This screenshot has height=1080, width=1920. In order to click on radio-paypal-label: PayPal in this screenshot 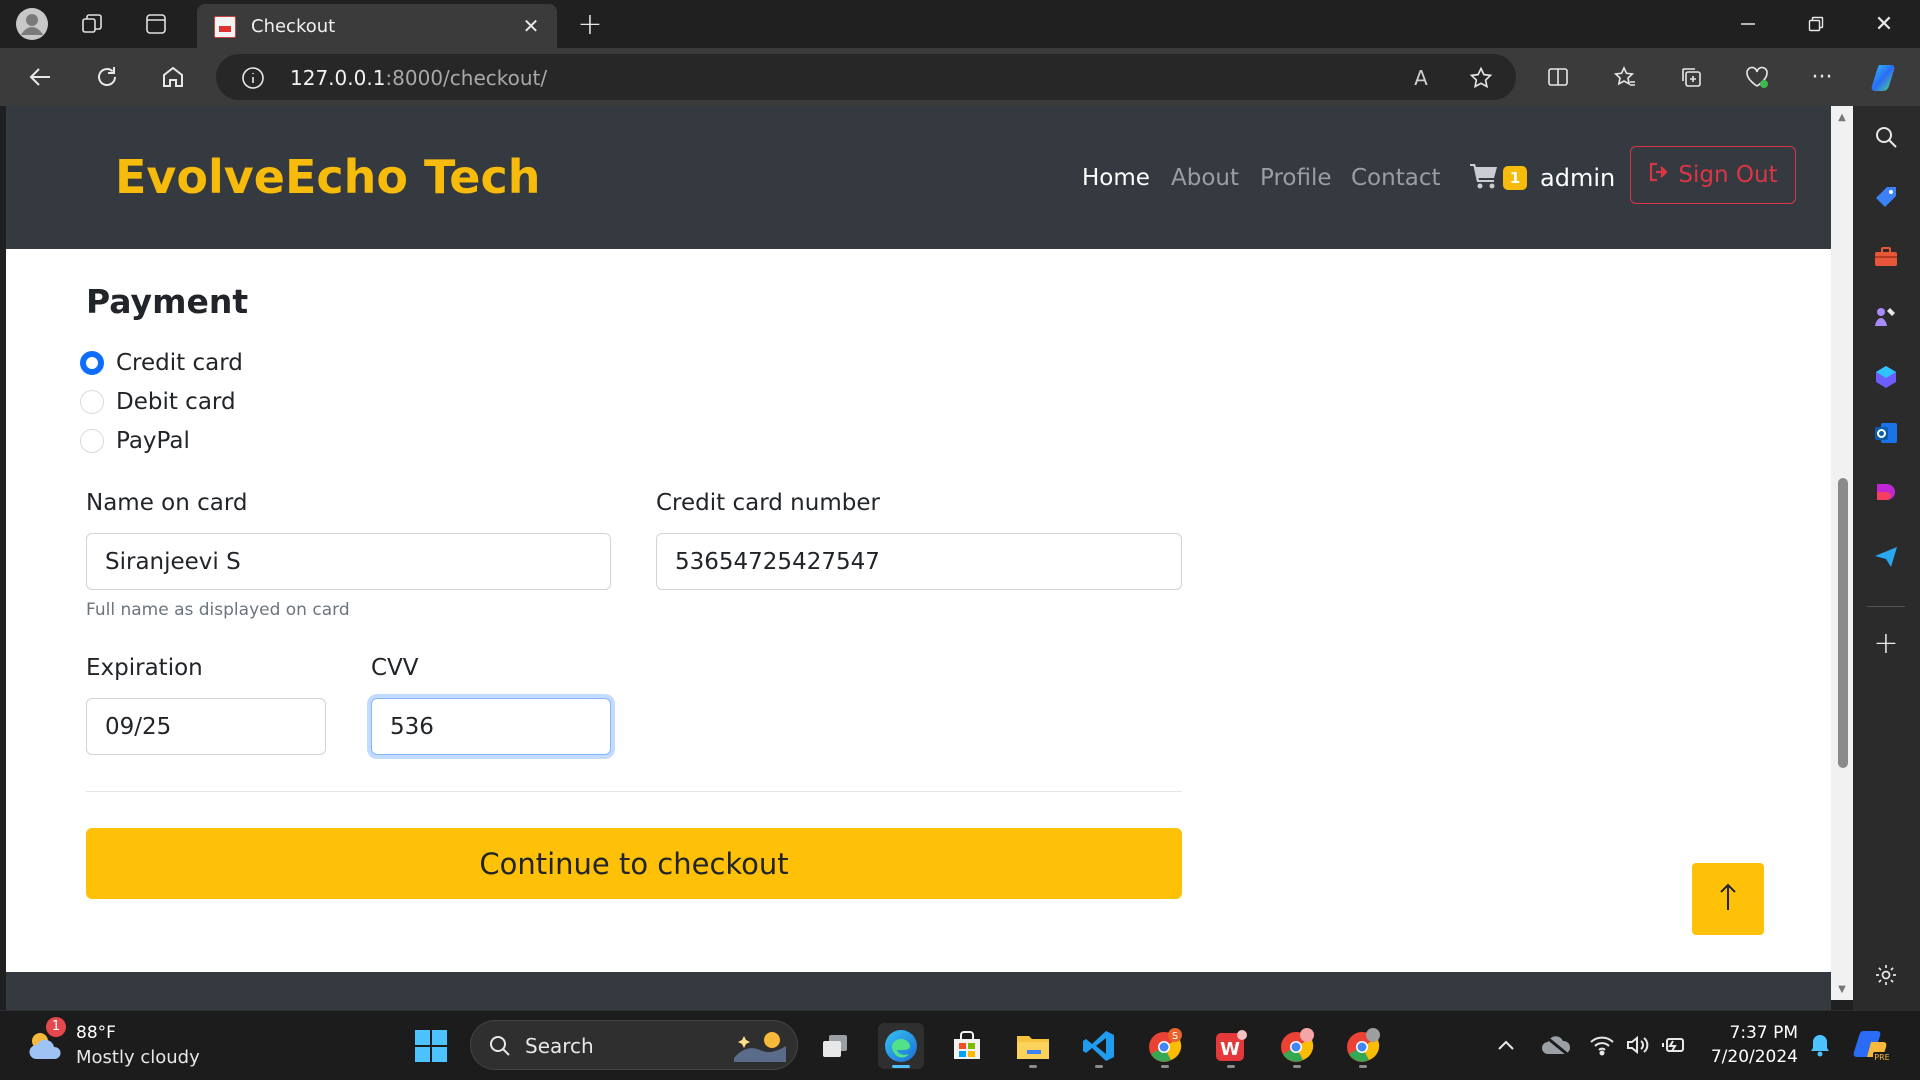, I will do `click(153, 441)`.